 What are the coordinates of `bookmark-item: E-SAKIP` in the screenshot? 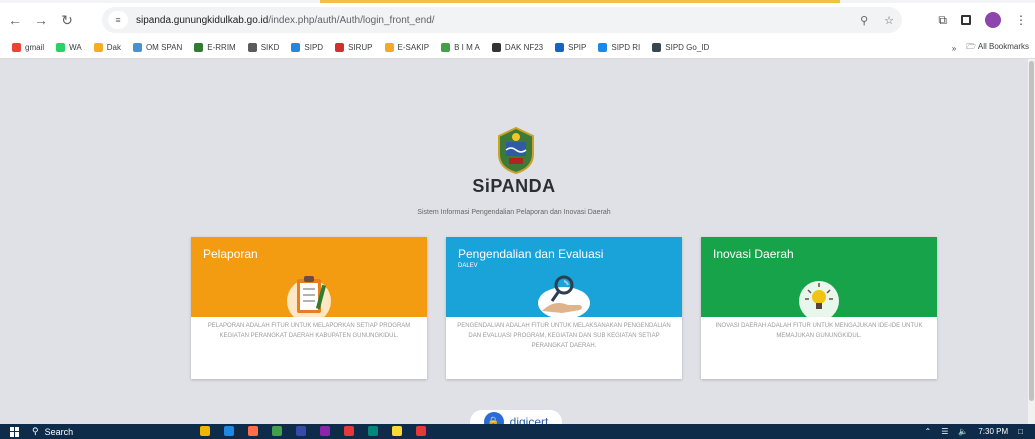 It's located at (407, 47).